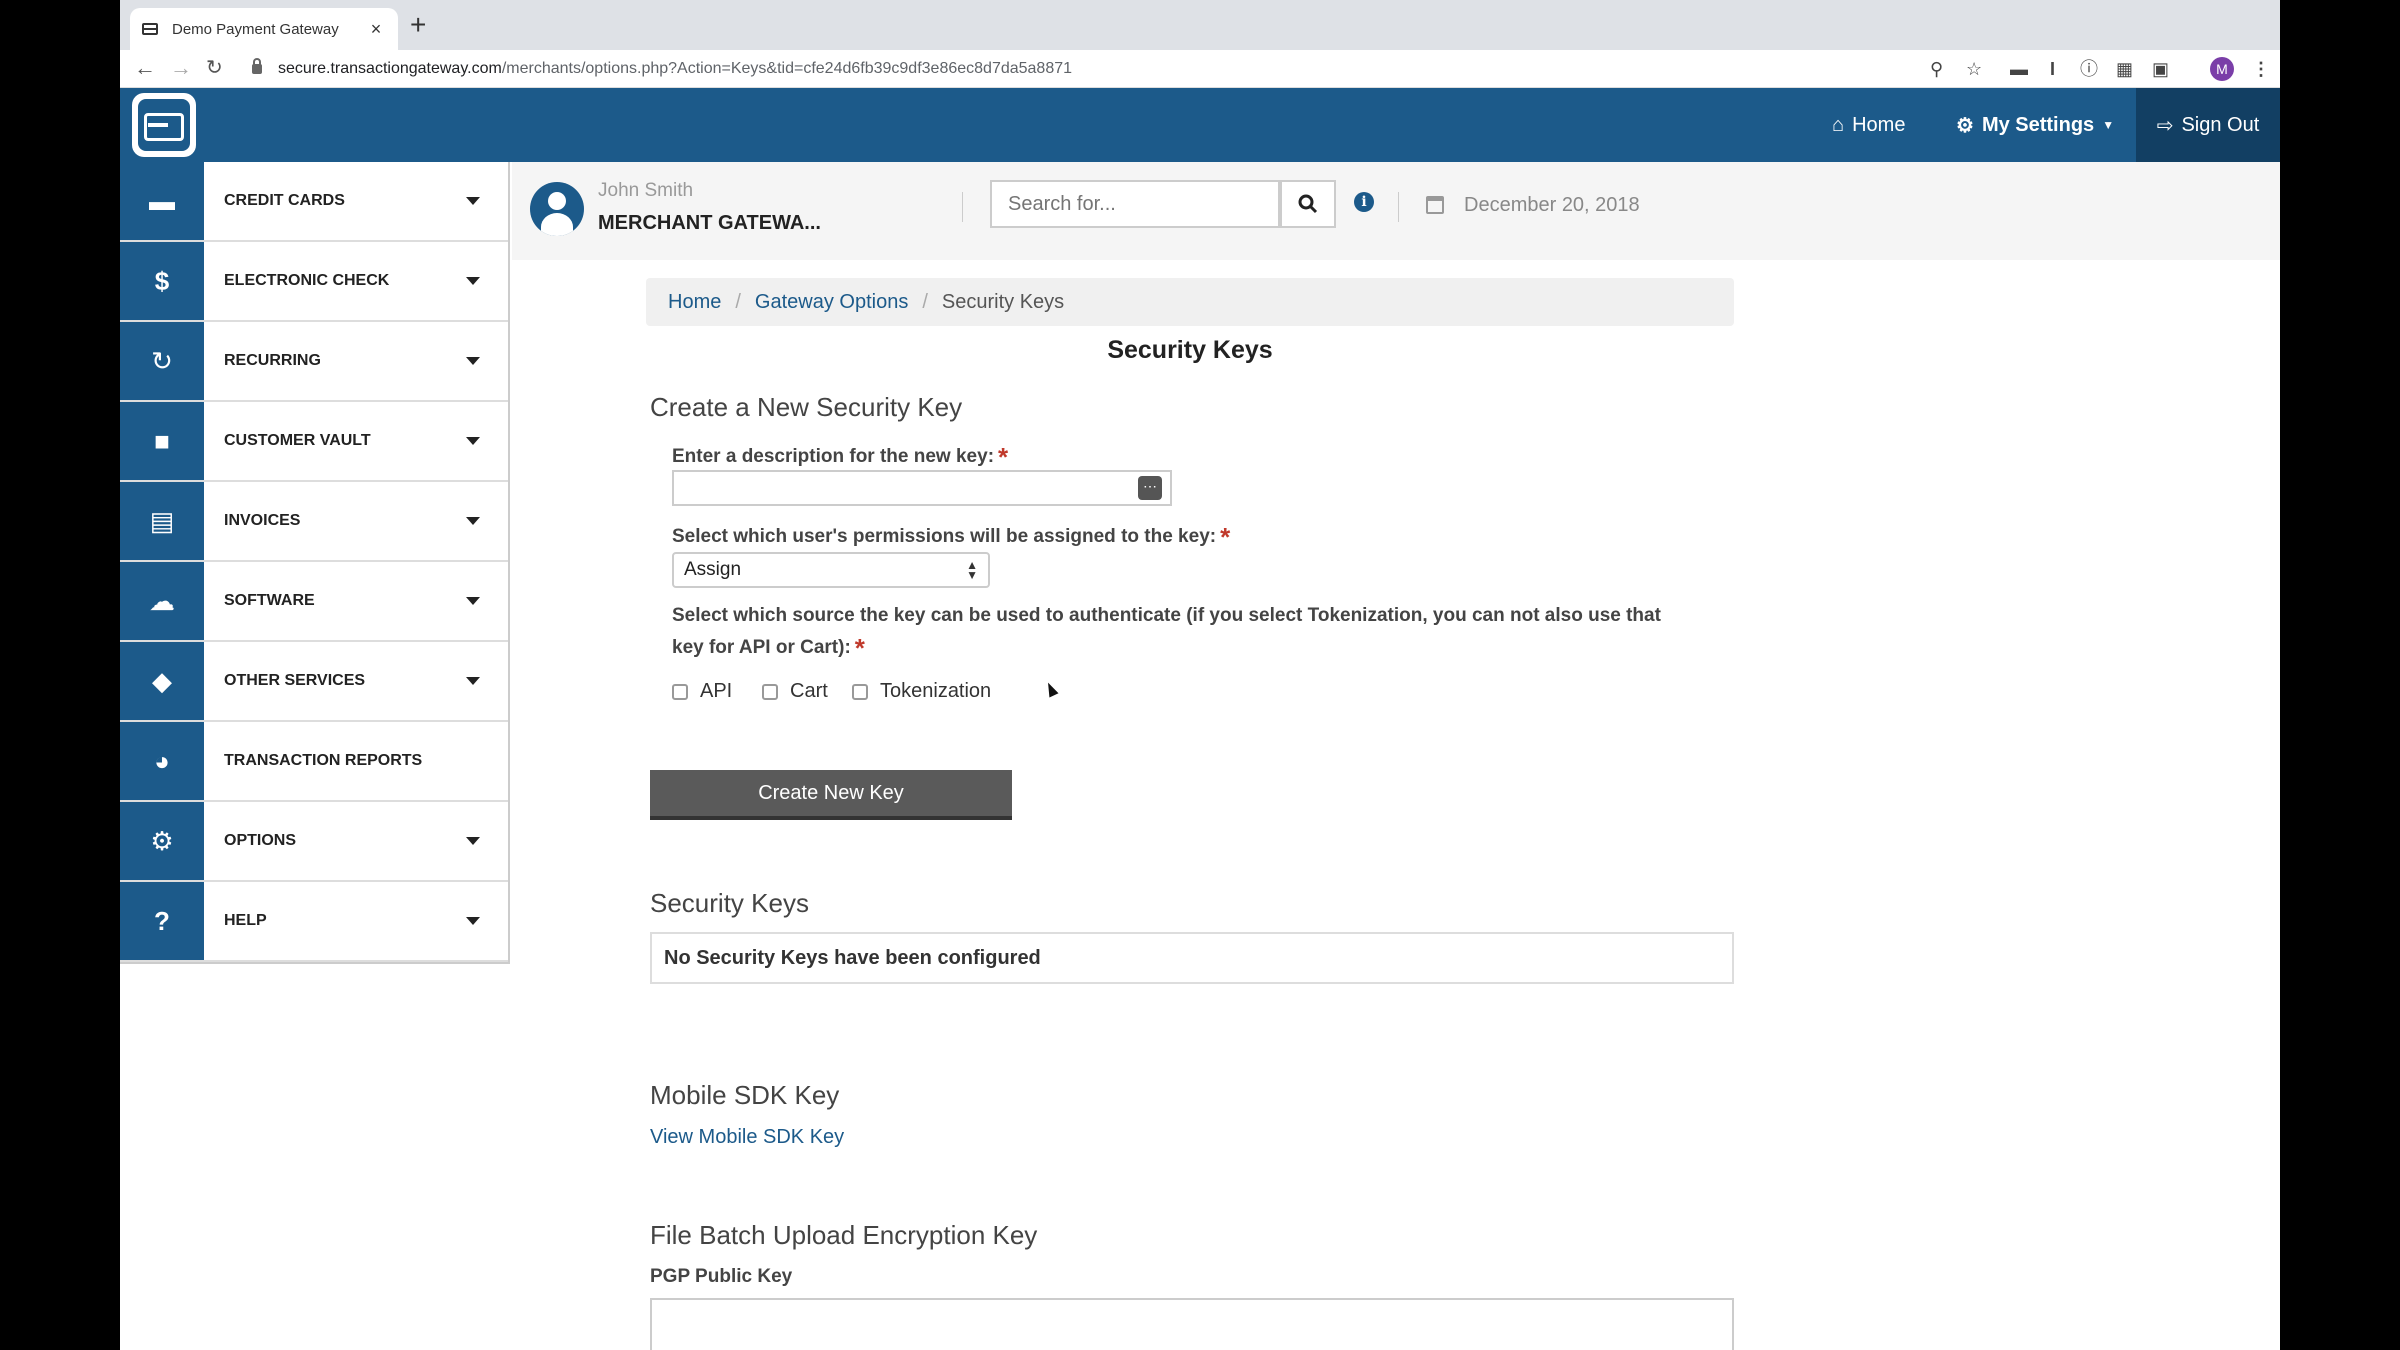  Describe the element at coordinates (1552, 205) in the screenshot. I see `current-date: December 20, 2018` at that location.